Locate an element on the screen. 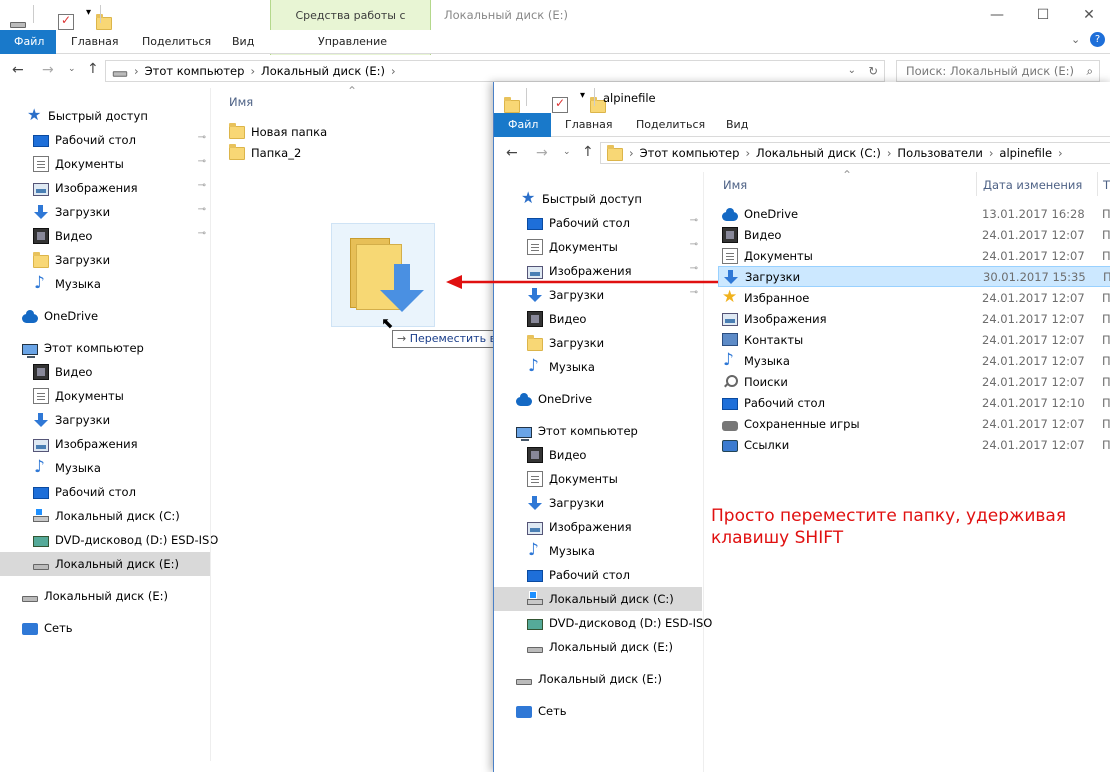 This screenshot has height=772, width=1110. table-row: Избранное 24.01.2017 12:07 П is located at coordinates (914, 297).